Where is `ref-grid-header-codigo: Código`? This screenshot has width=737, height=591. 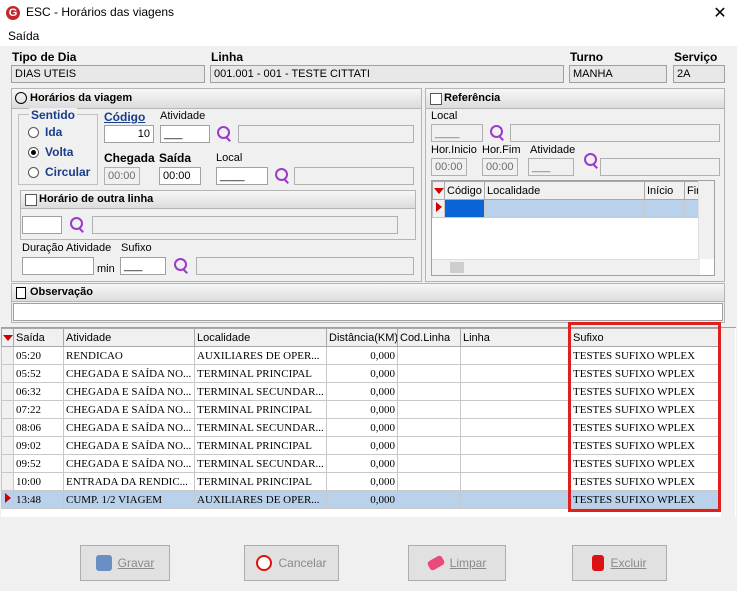
ref-grid-header-codigo: Código is located at coordinates (464, 190).